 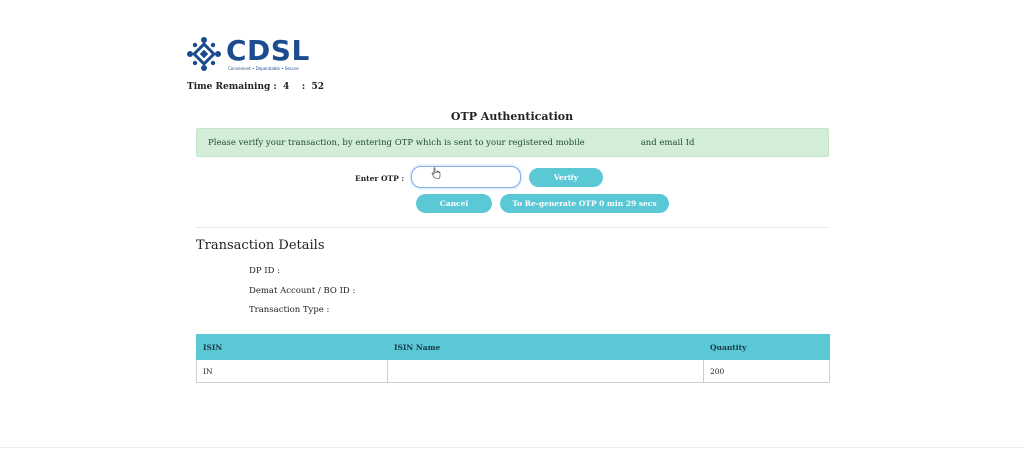 What do you see at coordinates (545, 347) in the screenshot?
I see `header-isin-name: ISIN Name` at bounding box center [545, 347].